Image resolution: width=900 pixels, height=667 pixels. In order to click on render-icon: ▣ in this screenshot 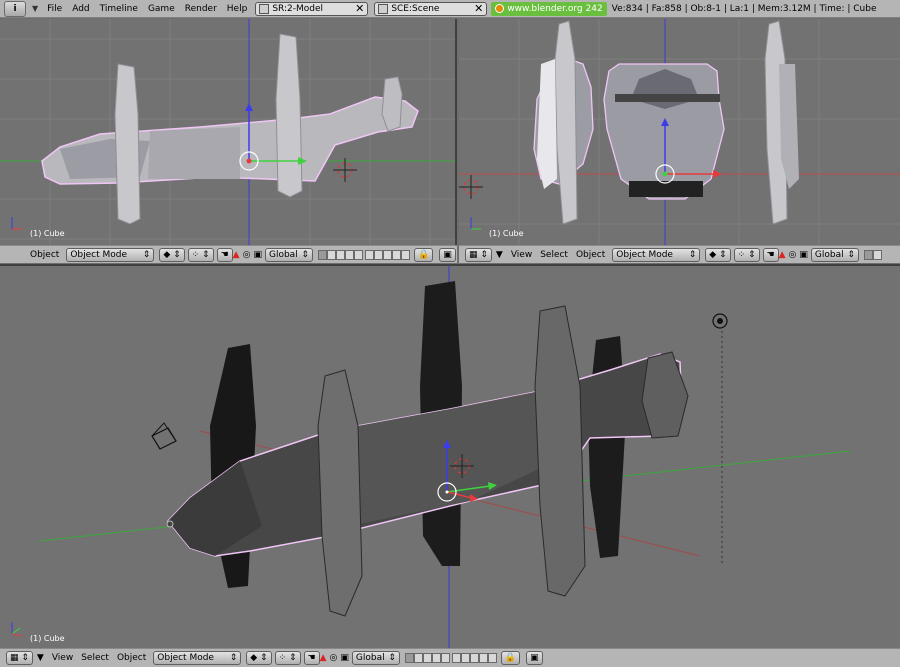, I will do `click(447, 254)`.